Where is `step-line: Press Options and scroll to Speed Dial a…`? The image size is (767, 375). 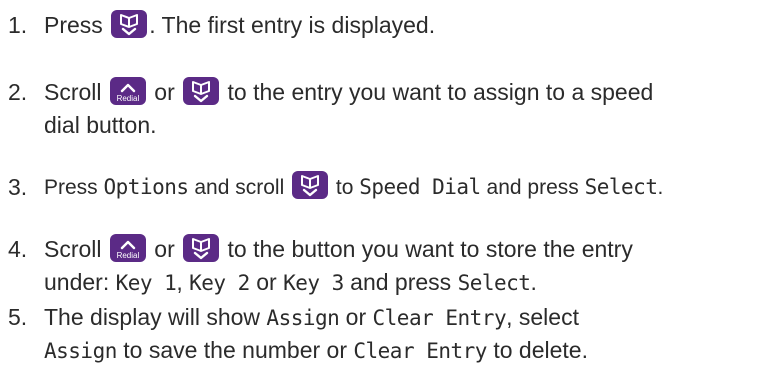
step-line: Press Options and scroll to Speed Dial a… is located at coordinates (353, 187).